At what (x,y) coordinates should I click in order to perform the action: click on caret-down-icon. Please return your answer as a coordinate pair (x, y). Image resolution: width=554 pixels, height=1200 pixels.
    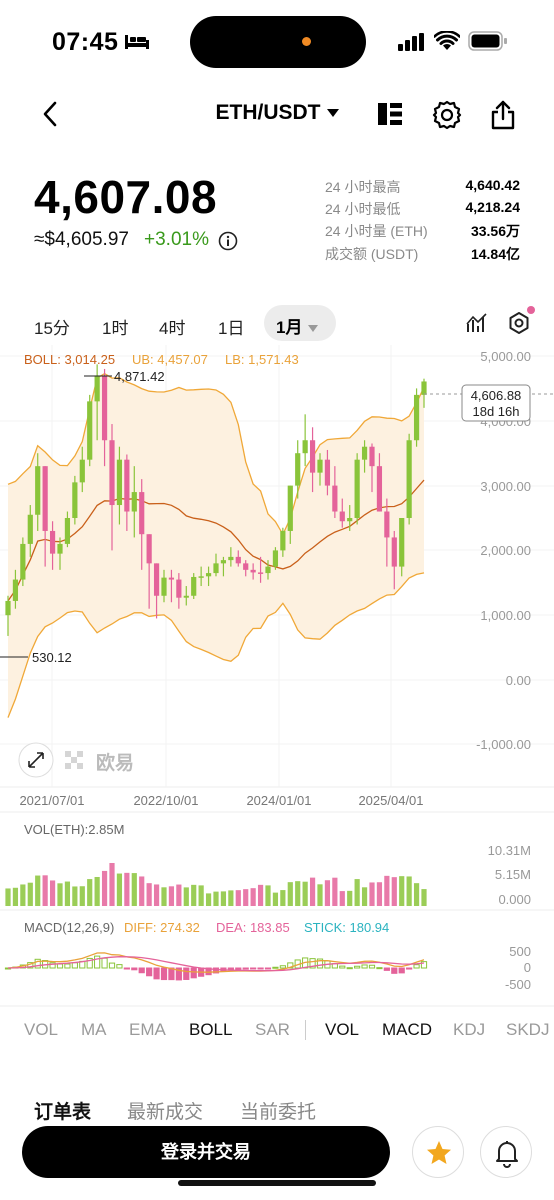
    Looking at the image, I should click on (332, 113).